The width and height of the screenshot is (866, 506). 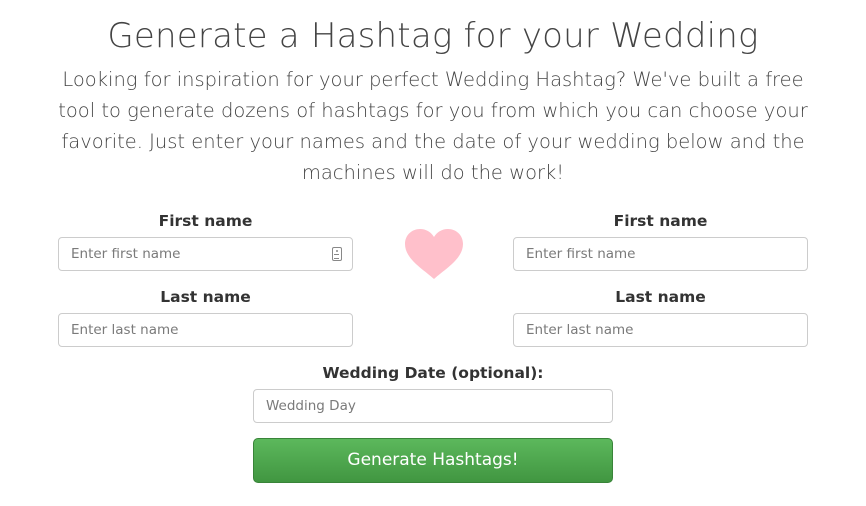 I want to click on partner2-first-name-label: First name, so click(x=660, y=221).